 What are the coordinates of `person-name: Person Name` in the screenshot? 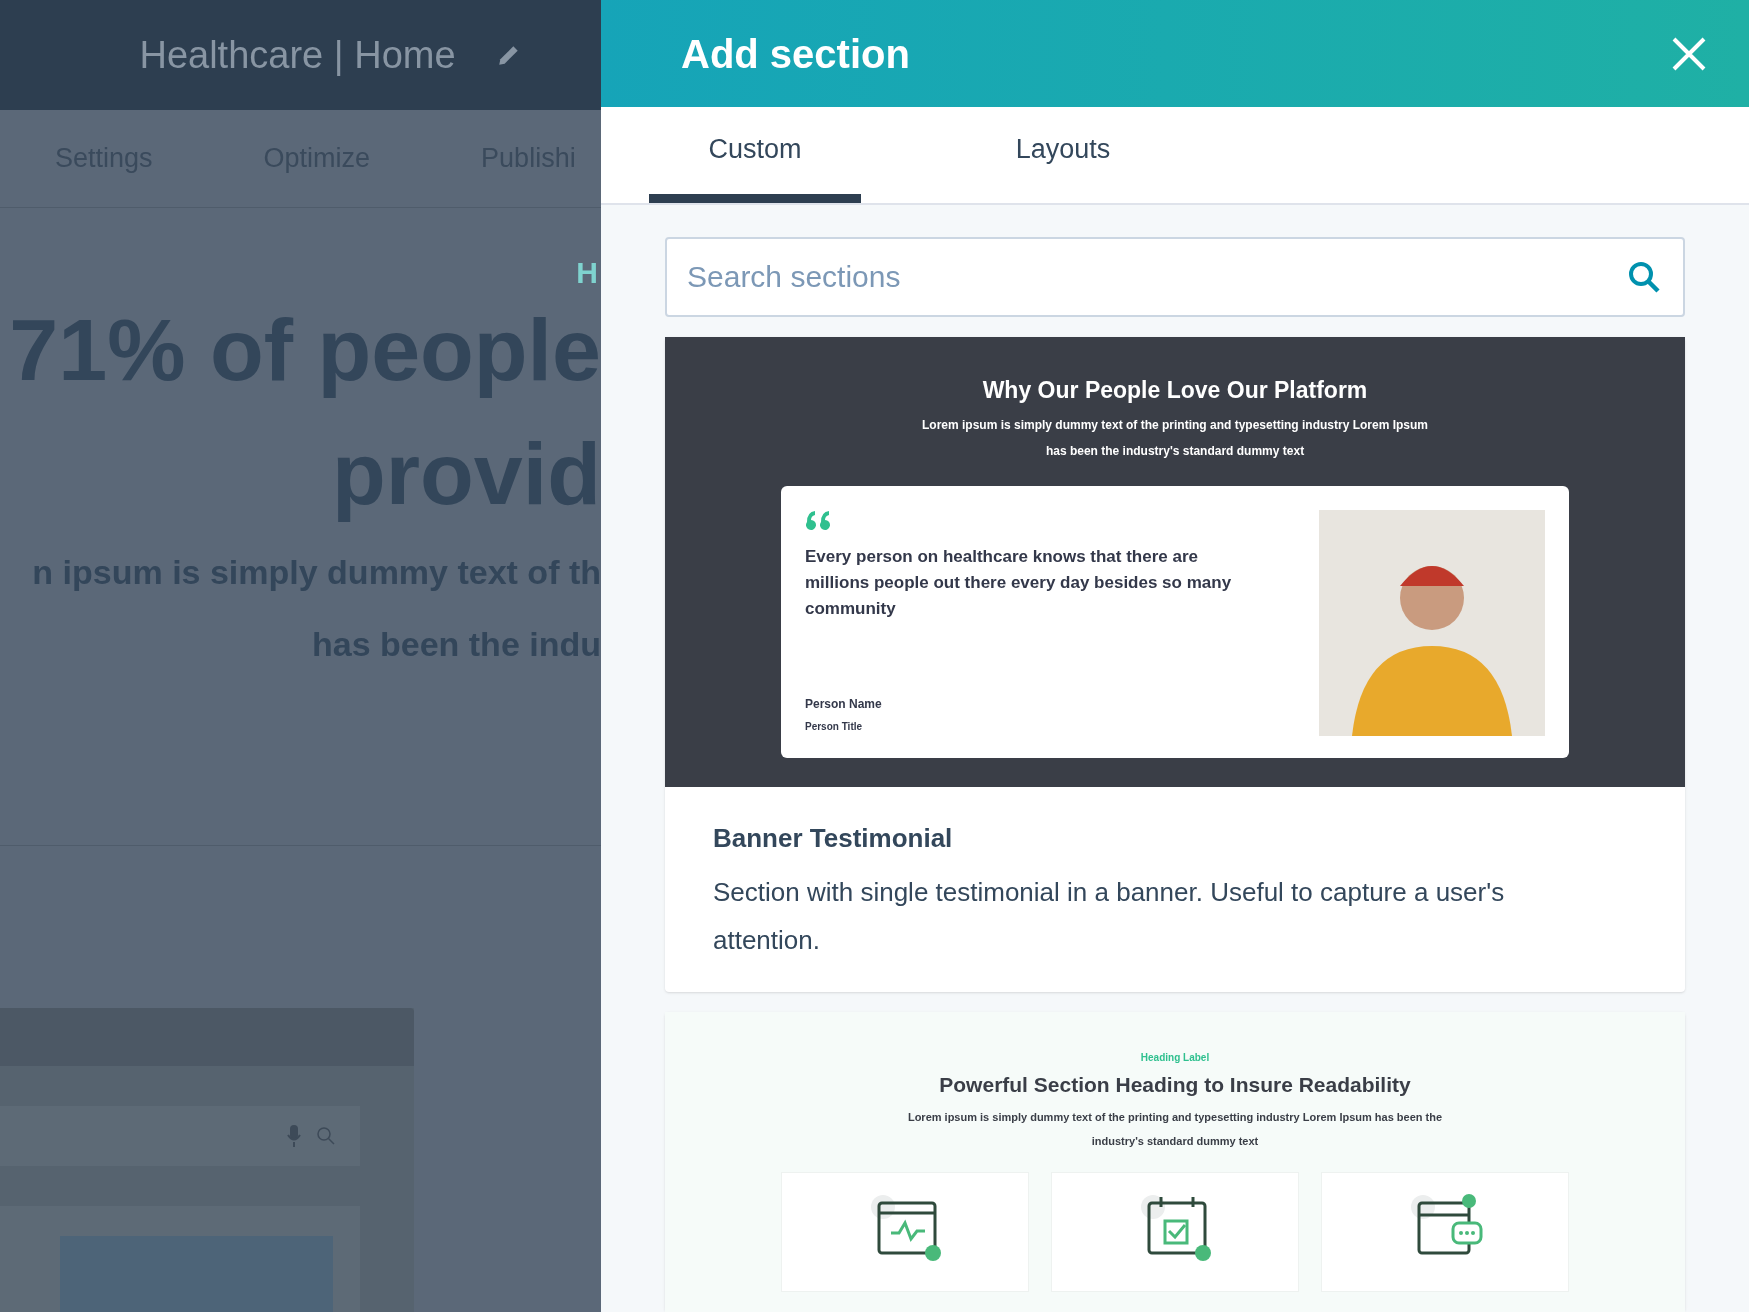 It's located at (844, 704).